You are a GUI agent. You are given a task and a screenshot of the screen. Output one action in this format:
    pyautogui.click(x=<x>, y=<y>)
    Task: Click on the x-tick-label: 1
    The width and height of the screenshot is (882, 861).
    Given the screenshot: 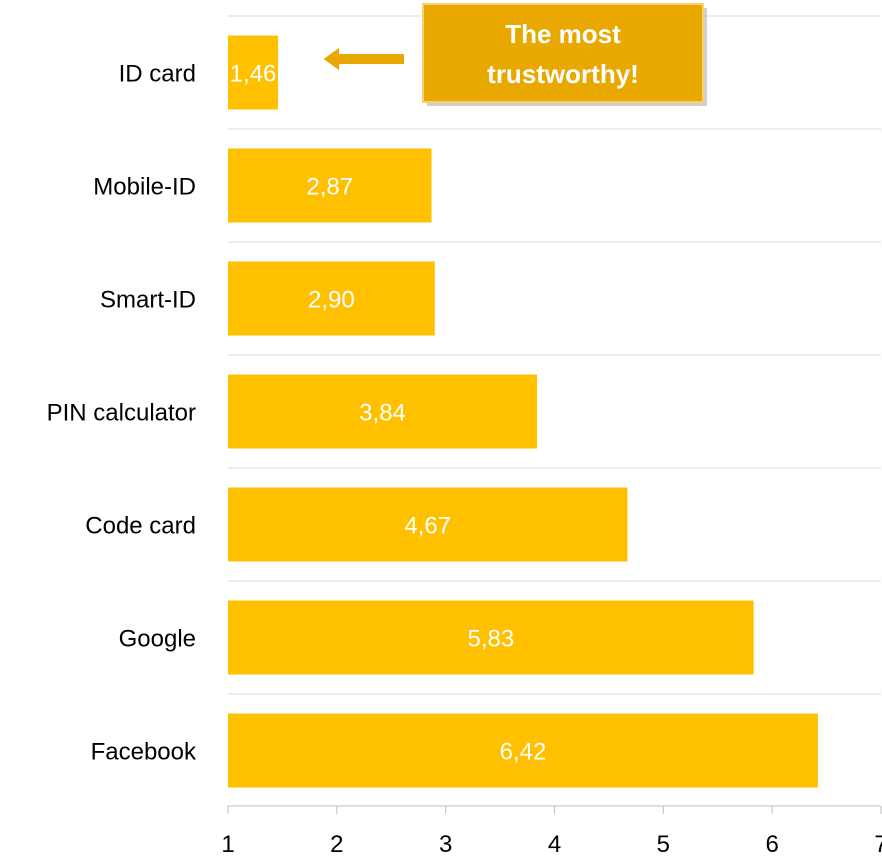 What is the action you would take?
    pyautogui.click(x=227, y=844)
    